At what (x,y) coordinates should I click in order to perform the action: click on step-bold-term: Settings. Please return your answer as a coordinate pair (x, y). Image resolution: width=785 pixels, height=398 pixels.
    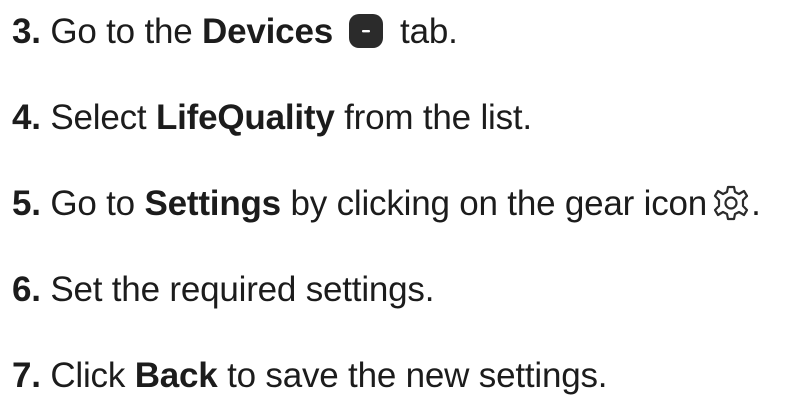
    Looking at the image, I should click on (212, 203).